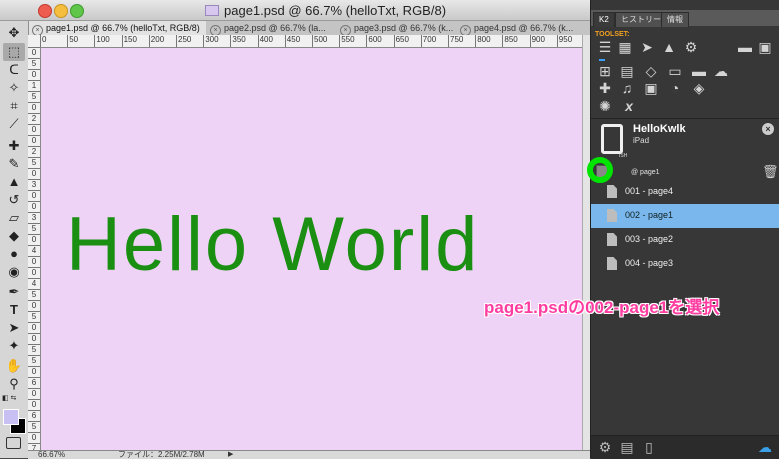 This screenshot has width=779, height=459. Describe the element at coordinates (685, 240) in the screenshot. I see `page-row: 003 - page2` at that location.